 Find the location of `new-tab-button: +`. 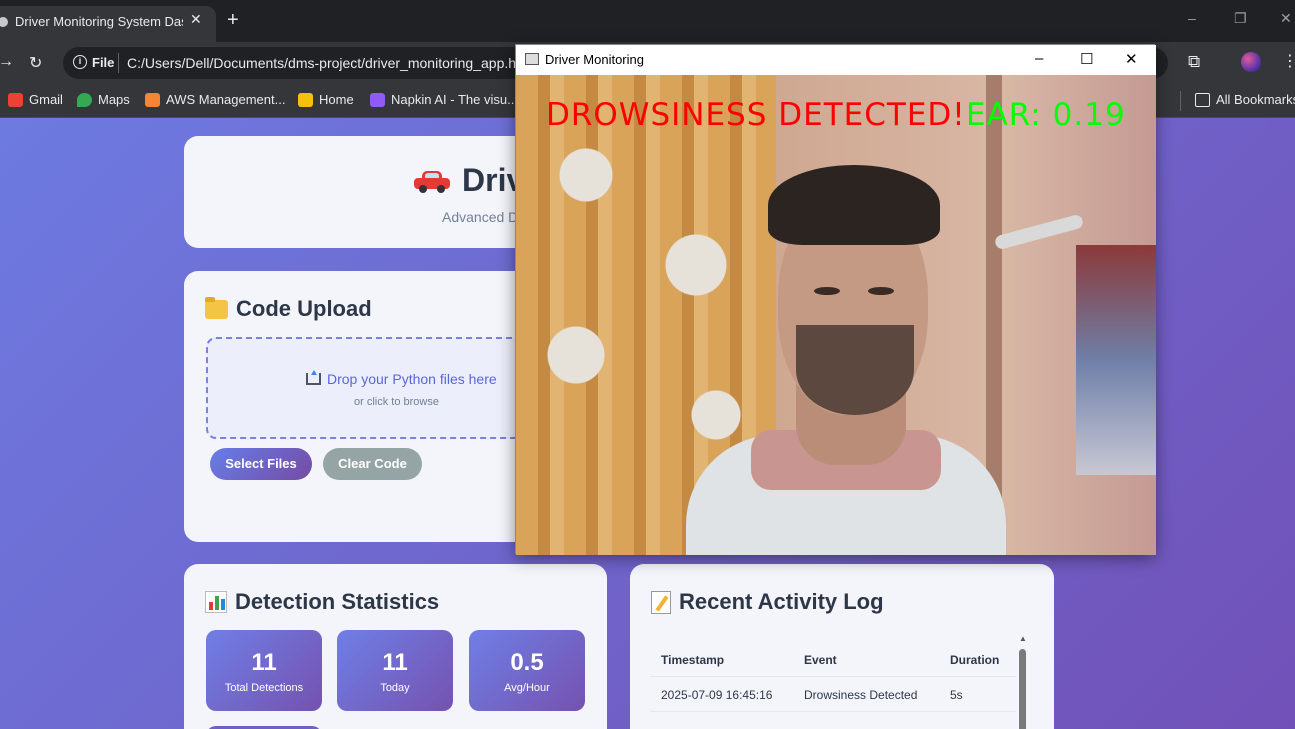

new-tab-button: + is located at coordinates (233, 20).